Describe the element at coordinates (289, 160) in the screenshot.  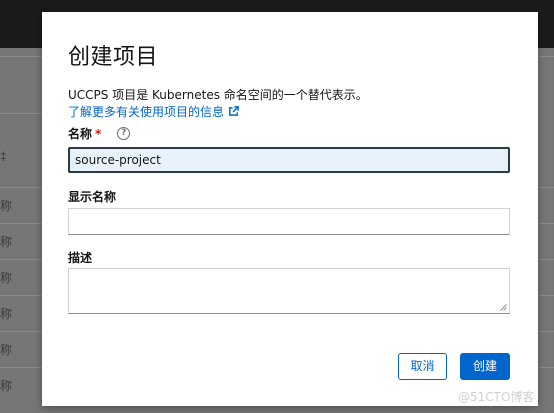
I see `name-input: source-project` at that location.